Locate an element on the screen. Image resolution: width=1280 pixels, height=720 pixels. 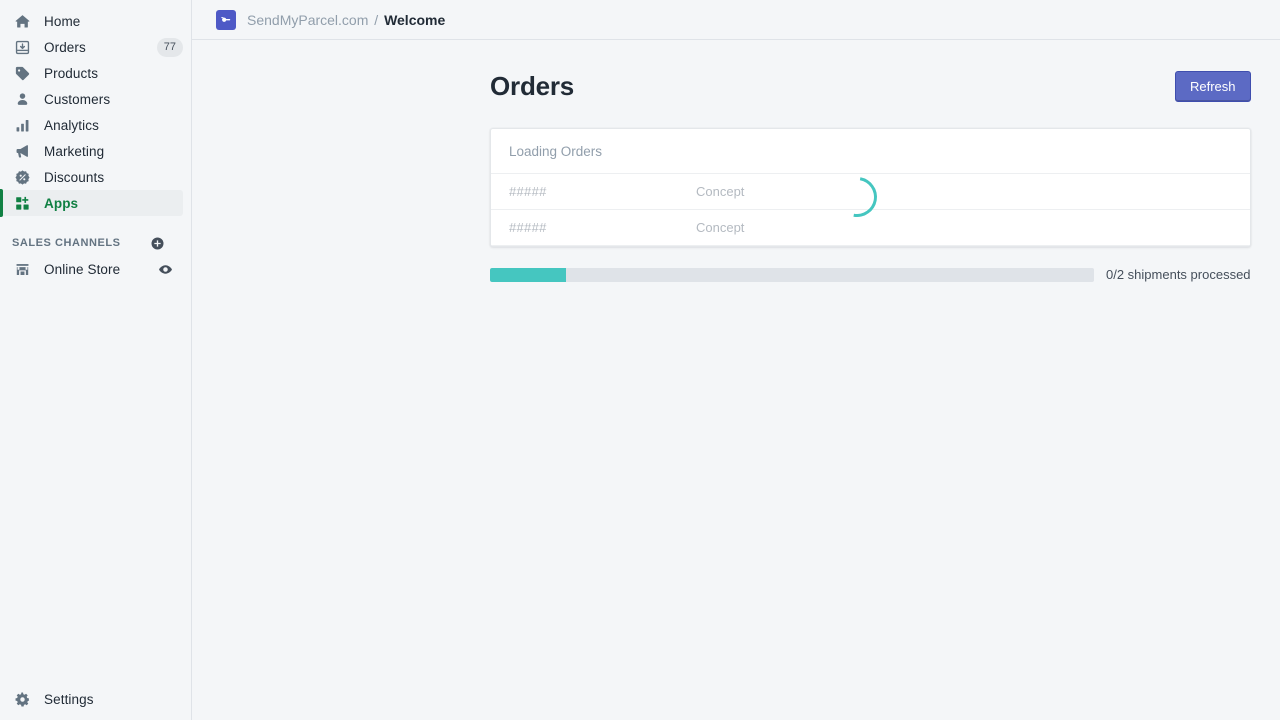
orders-icon is located at coordinates (22, 47).